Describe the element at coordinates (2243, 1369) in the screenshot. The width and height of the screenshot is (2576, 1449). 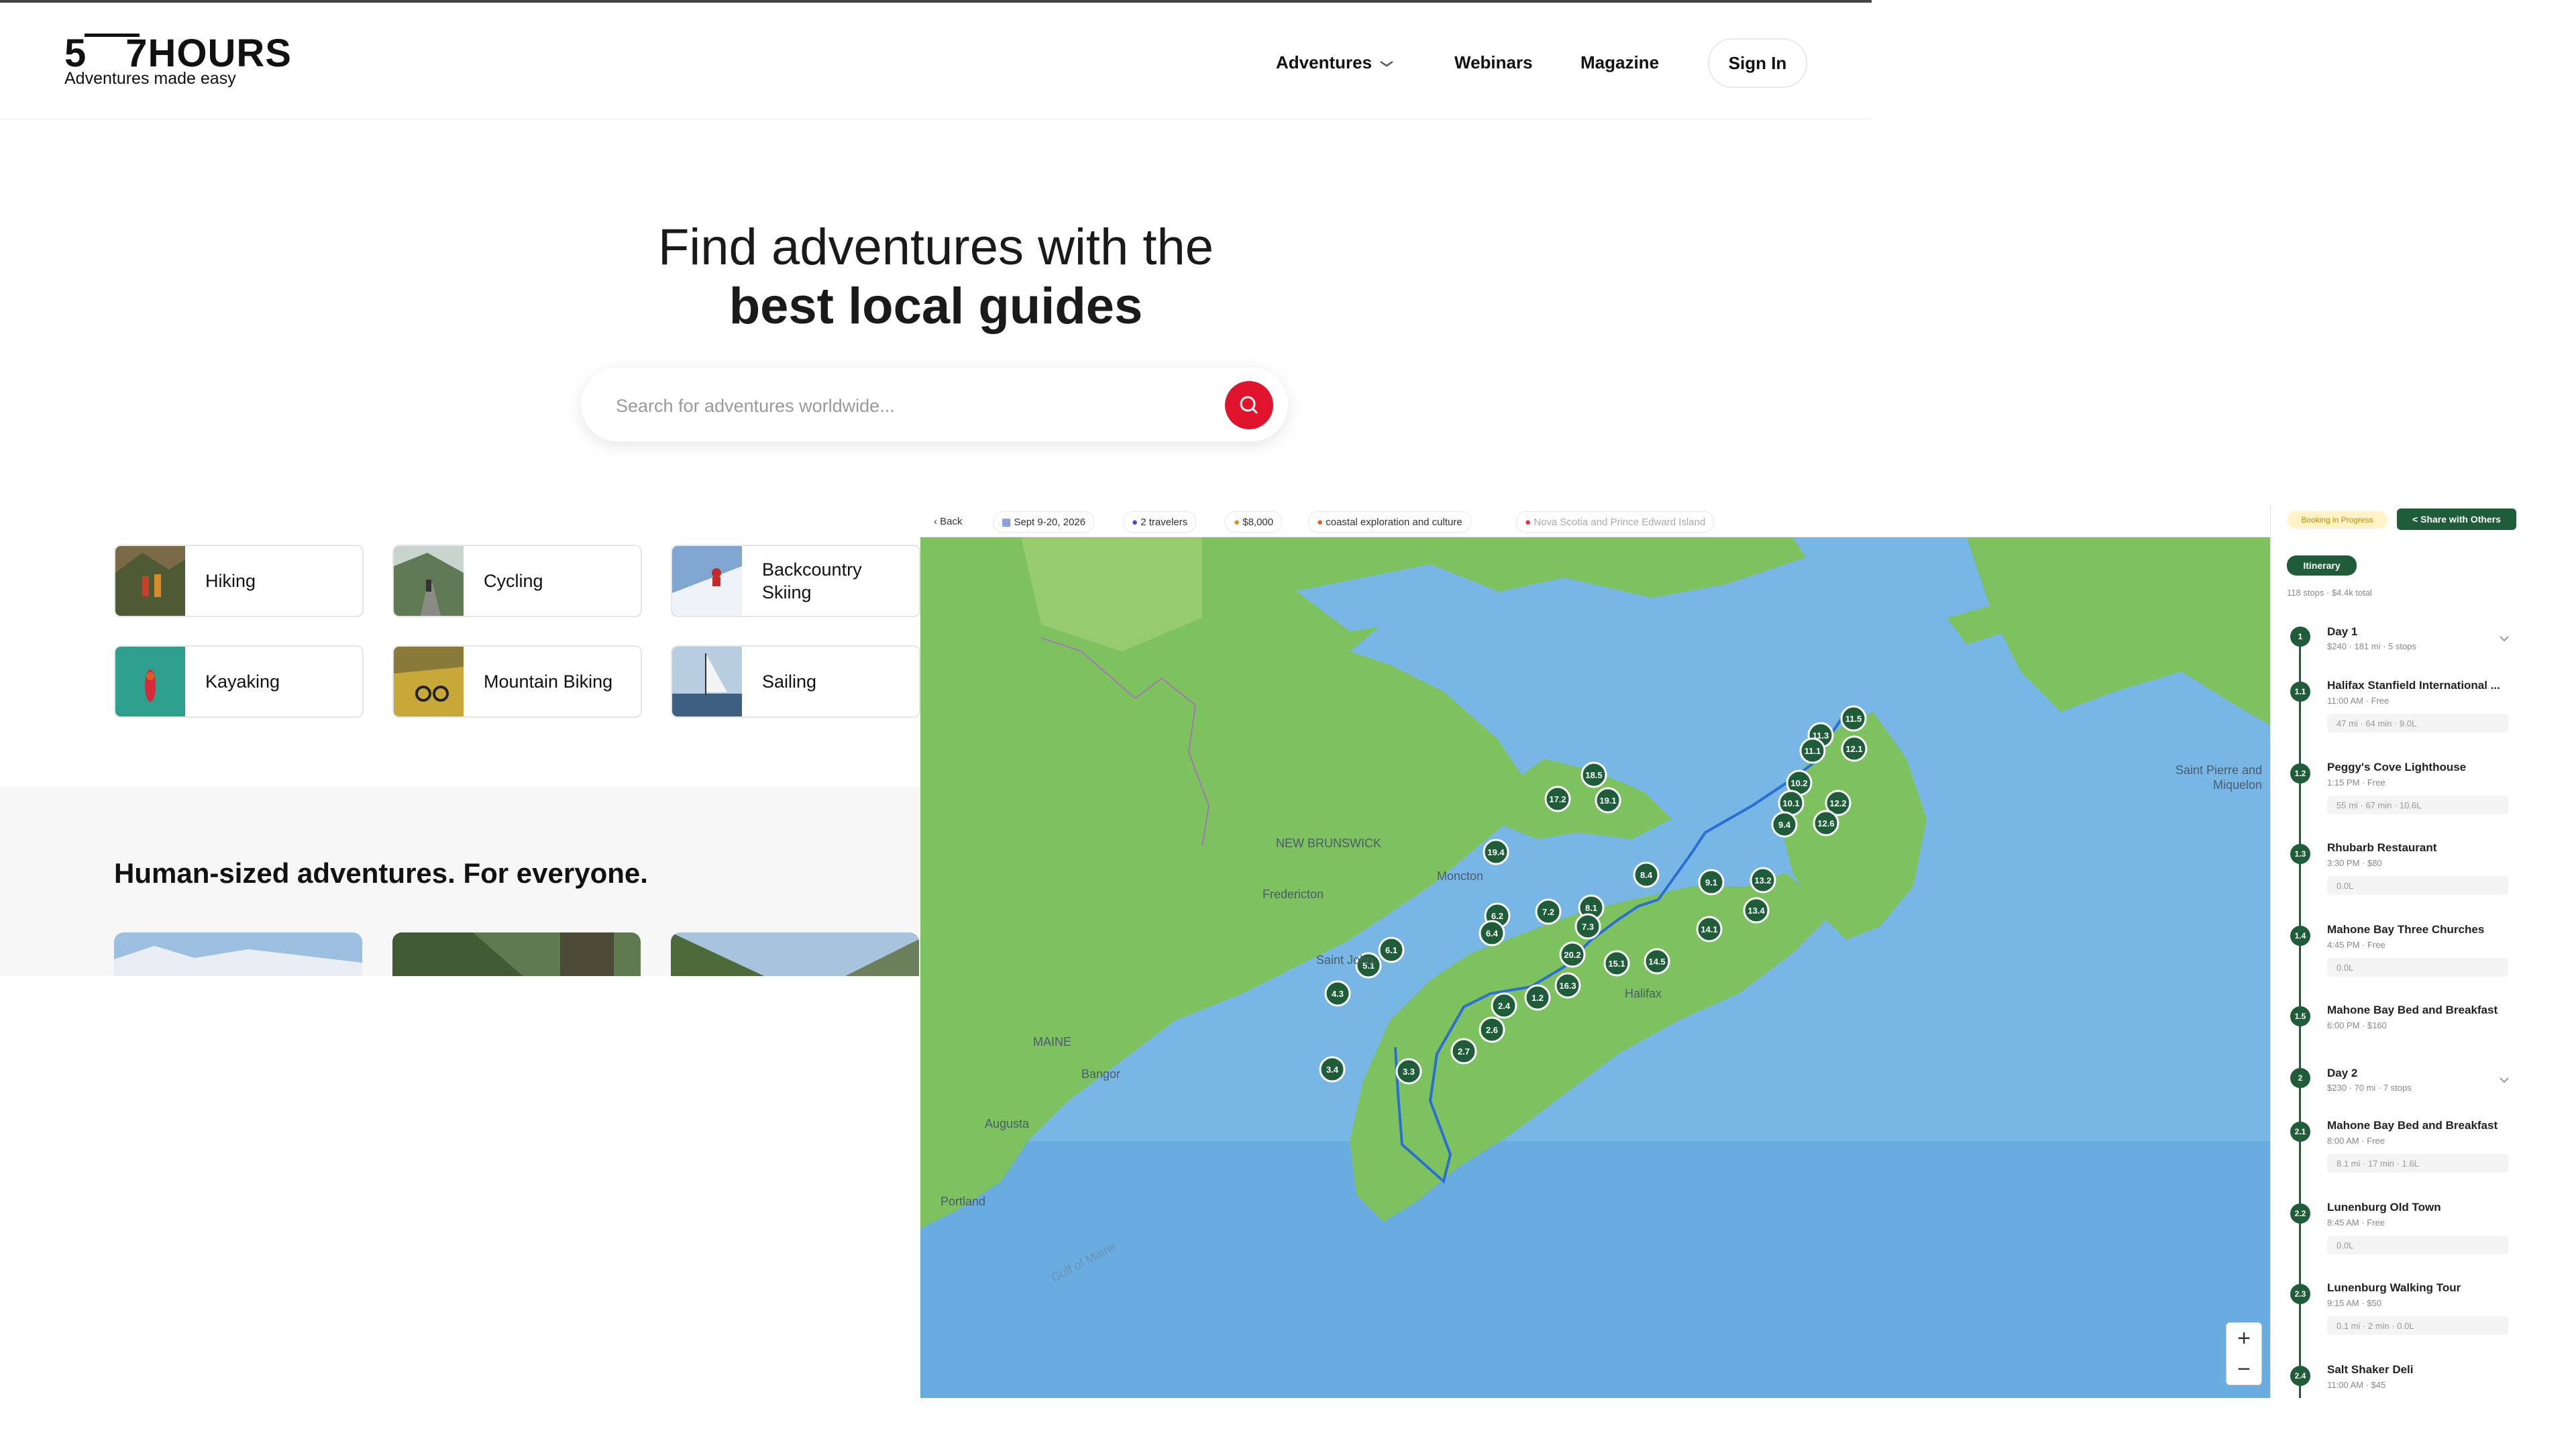
I see `zoom-out-button: −` at that location.